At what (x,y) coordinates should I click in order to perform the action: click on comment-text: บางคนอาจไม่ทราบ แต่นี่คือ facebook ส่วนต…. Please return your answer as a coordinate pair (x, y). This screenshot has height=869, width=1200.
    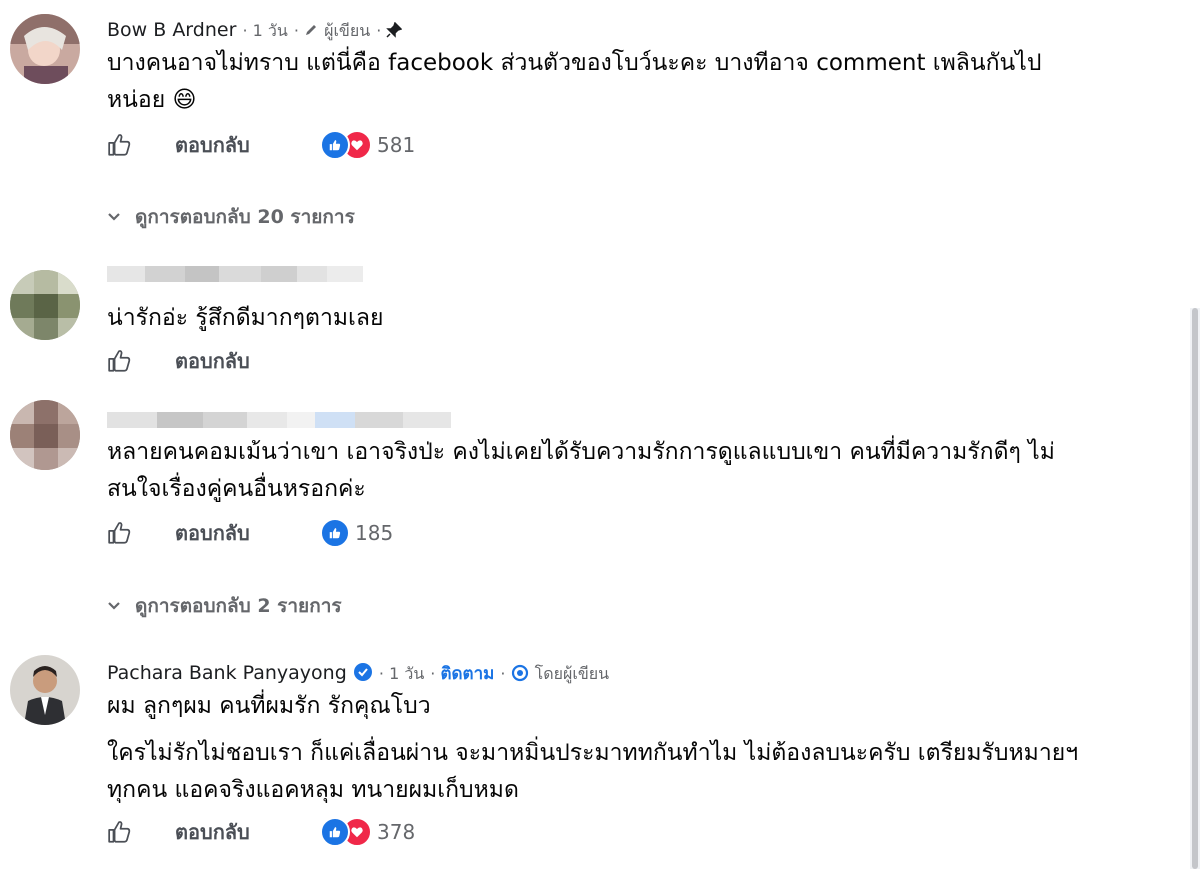
    Looking at the image, I should click on (574, 81).